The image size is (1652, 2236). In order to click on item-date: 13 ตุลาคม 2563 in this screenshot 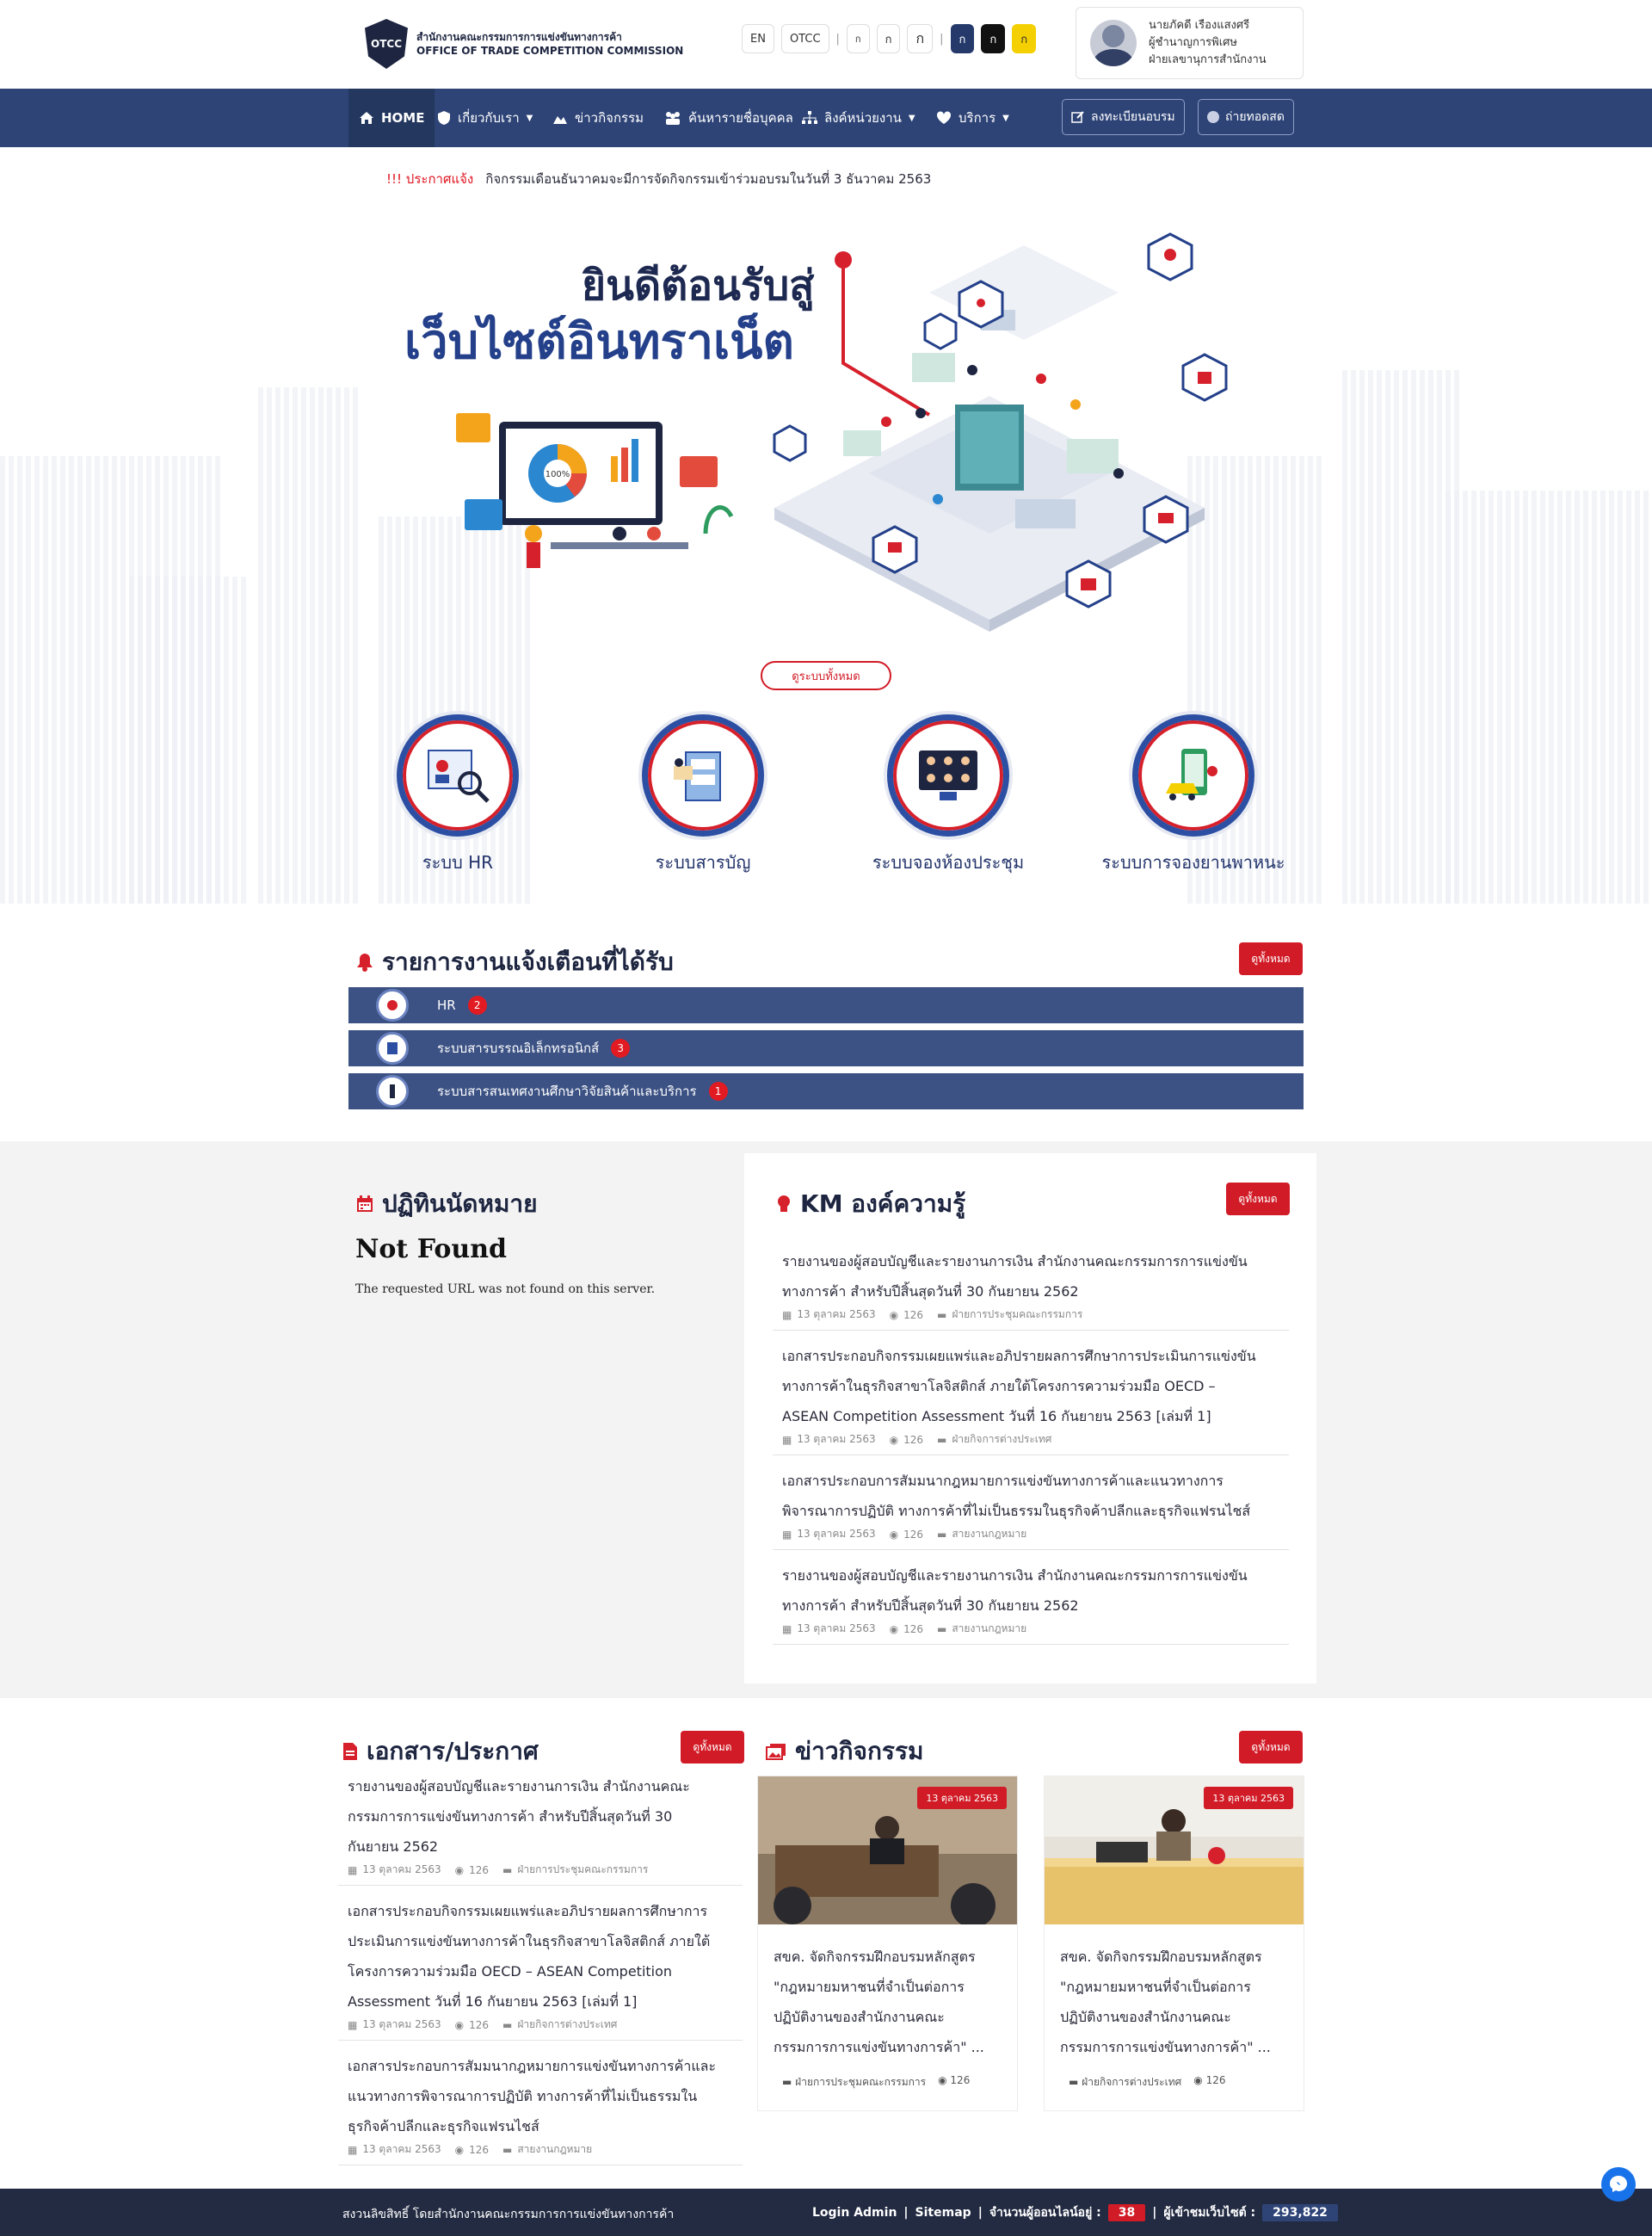, I will do `click(401, 1869)`.